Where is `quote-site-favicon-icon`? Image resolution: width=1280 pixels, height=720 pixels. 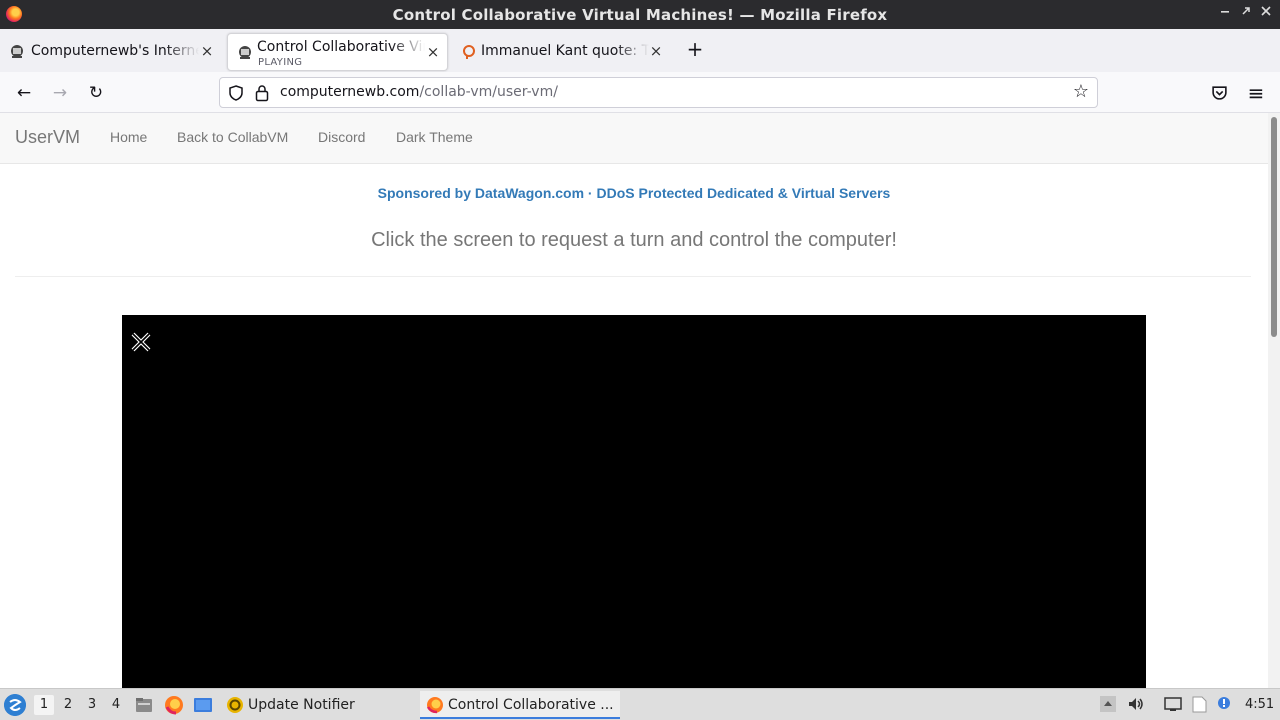
quote-site-favicon-icon is located at coordinates (469, 52).